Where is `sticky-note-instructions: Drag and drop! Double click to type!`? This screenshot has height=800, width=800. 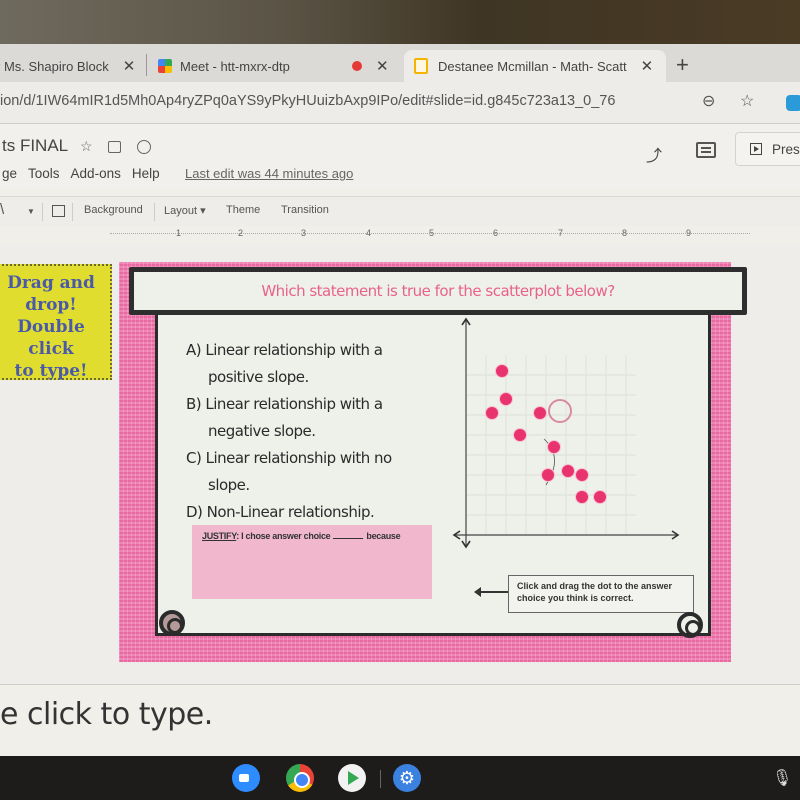
sticky-note-instructions: Drag and drop! Double click to type! is located at coordinates (56, 322).